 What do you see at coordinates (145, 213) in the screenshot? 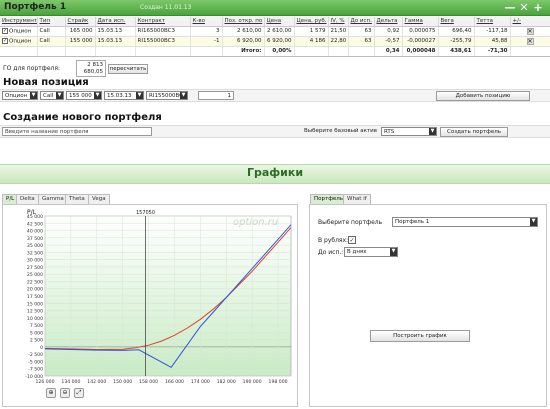
I see `crosshair-label: 157050` at bounding box center [145, 213].